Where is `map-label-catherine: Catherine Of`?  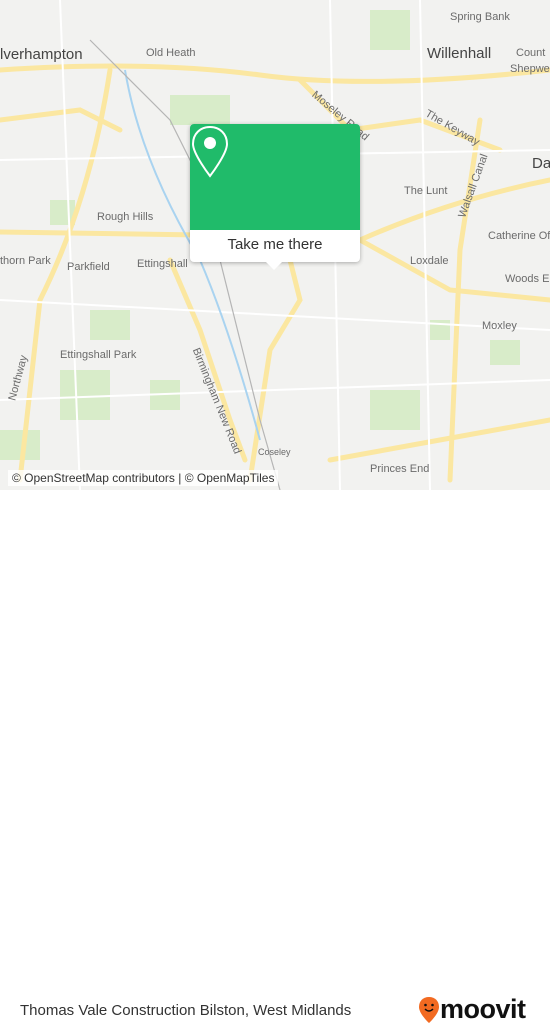 map-label-catherine: Catherine Of is located at coordinates (519, 236).